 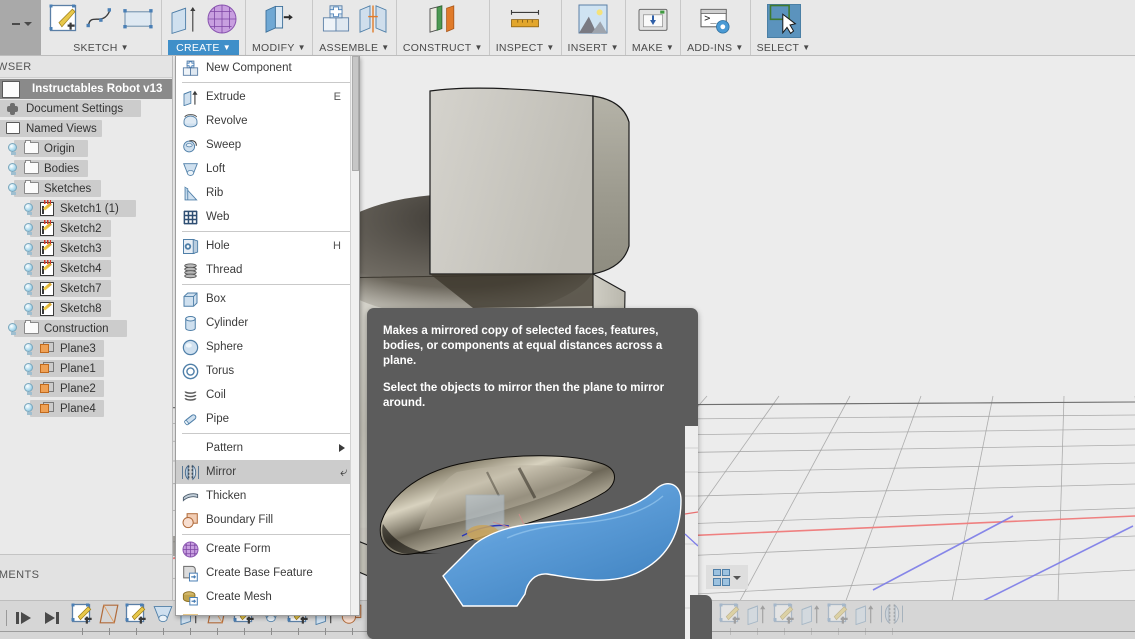 What do you see at coordinates (267, 347) in the screenshot?
I see `menu-item-sphere: Sphere` at bounding box center [267, 347].